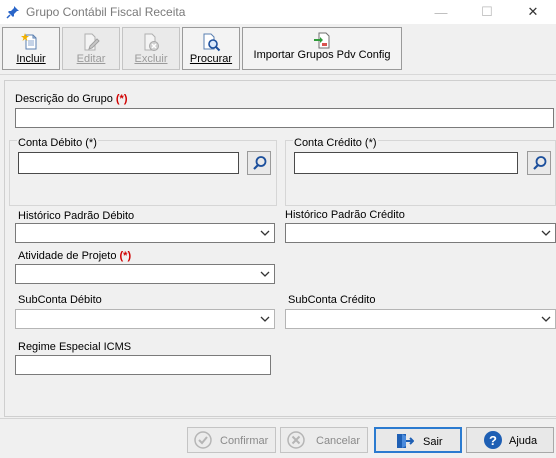 The width and height of the screenshot is (556, 458). I want to click on atividade-select, so click(145, 274).